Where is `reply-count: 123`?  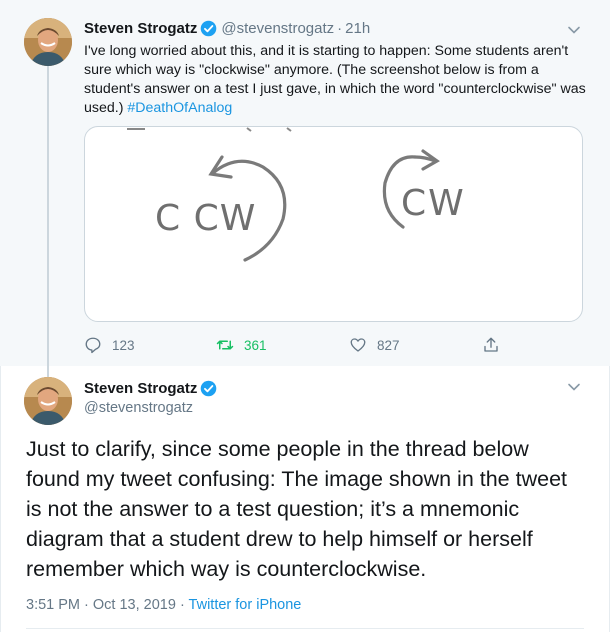
reply-count: 123 is located at coordinates (123, 345).